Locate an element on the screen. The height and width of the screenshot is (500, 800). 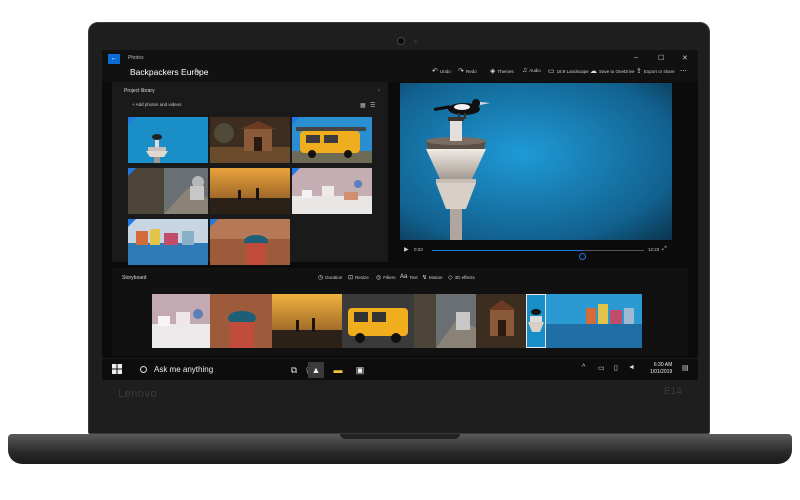
notifications-icon: ▤ is located at coordinates (685, 368).